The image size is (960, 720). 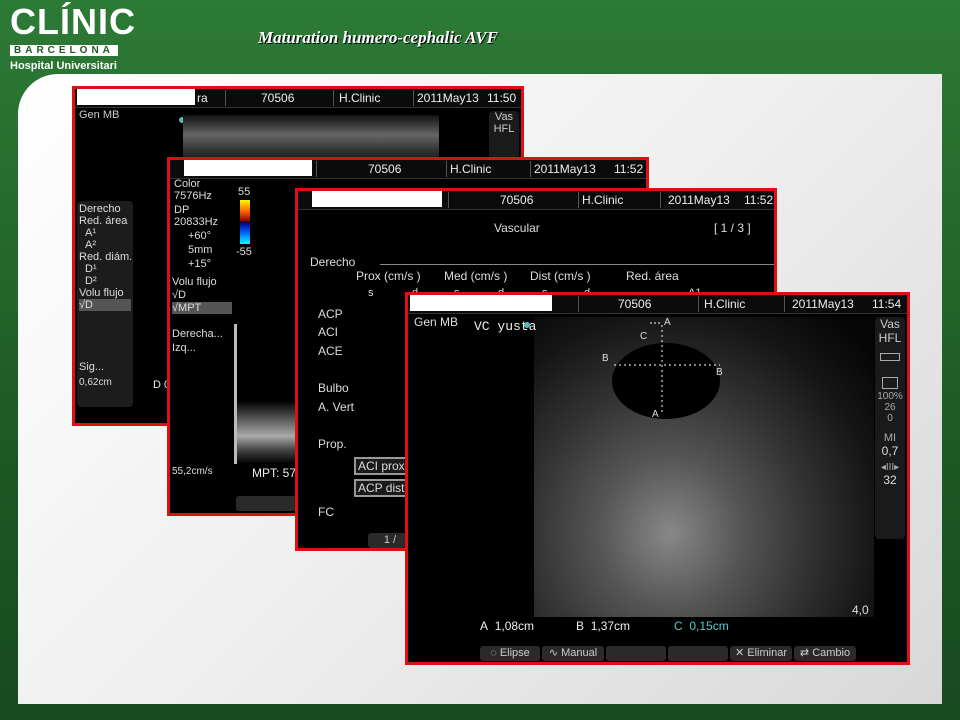 What do you see at coordinates (667, 322) in the screenshot?
I see `marker-a-top: A` at bounding box center [667, 322].